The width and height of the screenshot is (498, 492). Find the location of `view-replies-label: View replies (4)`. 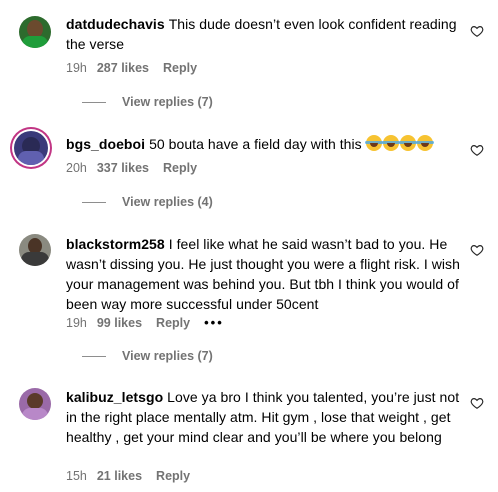

view-replies-label: View replies (4) is located at coordinates (167, 202).